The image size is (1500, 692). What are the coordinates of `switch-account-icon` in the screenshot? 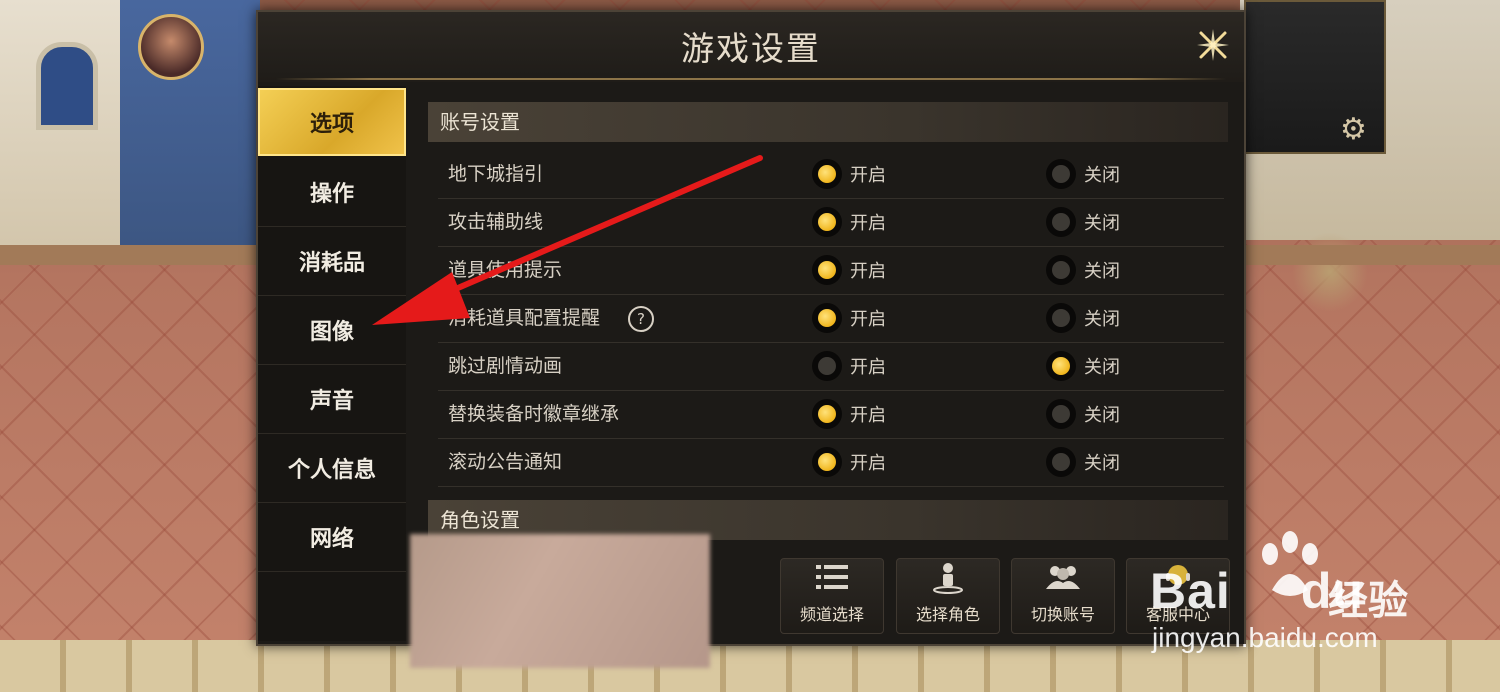 It's located at (1063, 577).